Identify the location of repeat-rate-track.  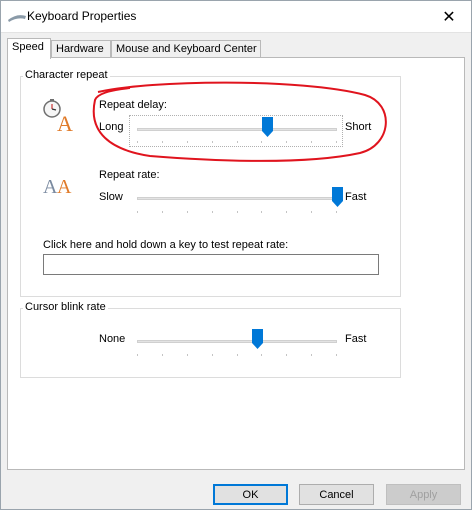
(237, 198).